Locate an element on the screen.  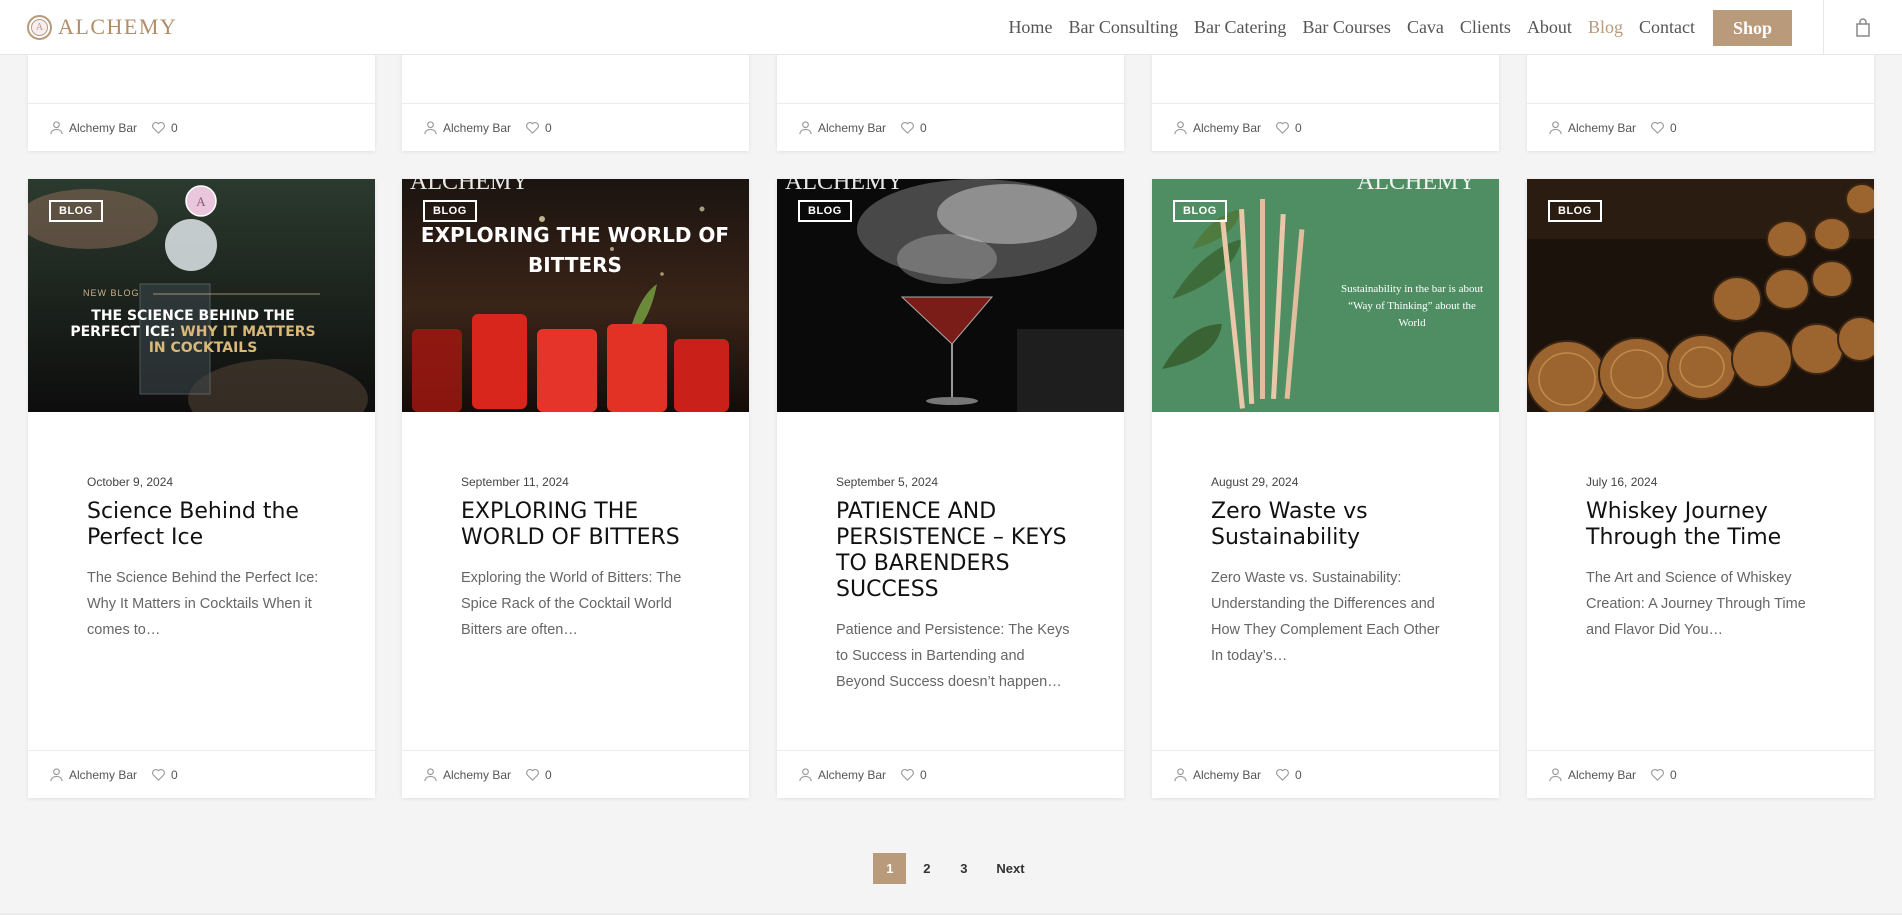
shopping-bag-icon is located at coordinates (1863, 28).